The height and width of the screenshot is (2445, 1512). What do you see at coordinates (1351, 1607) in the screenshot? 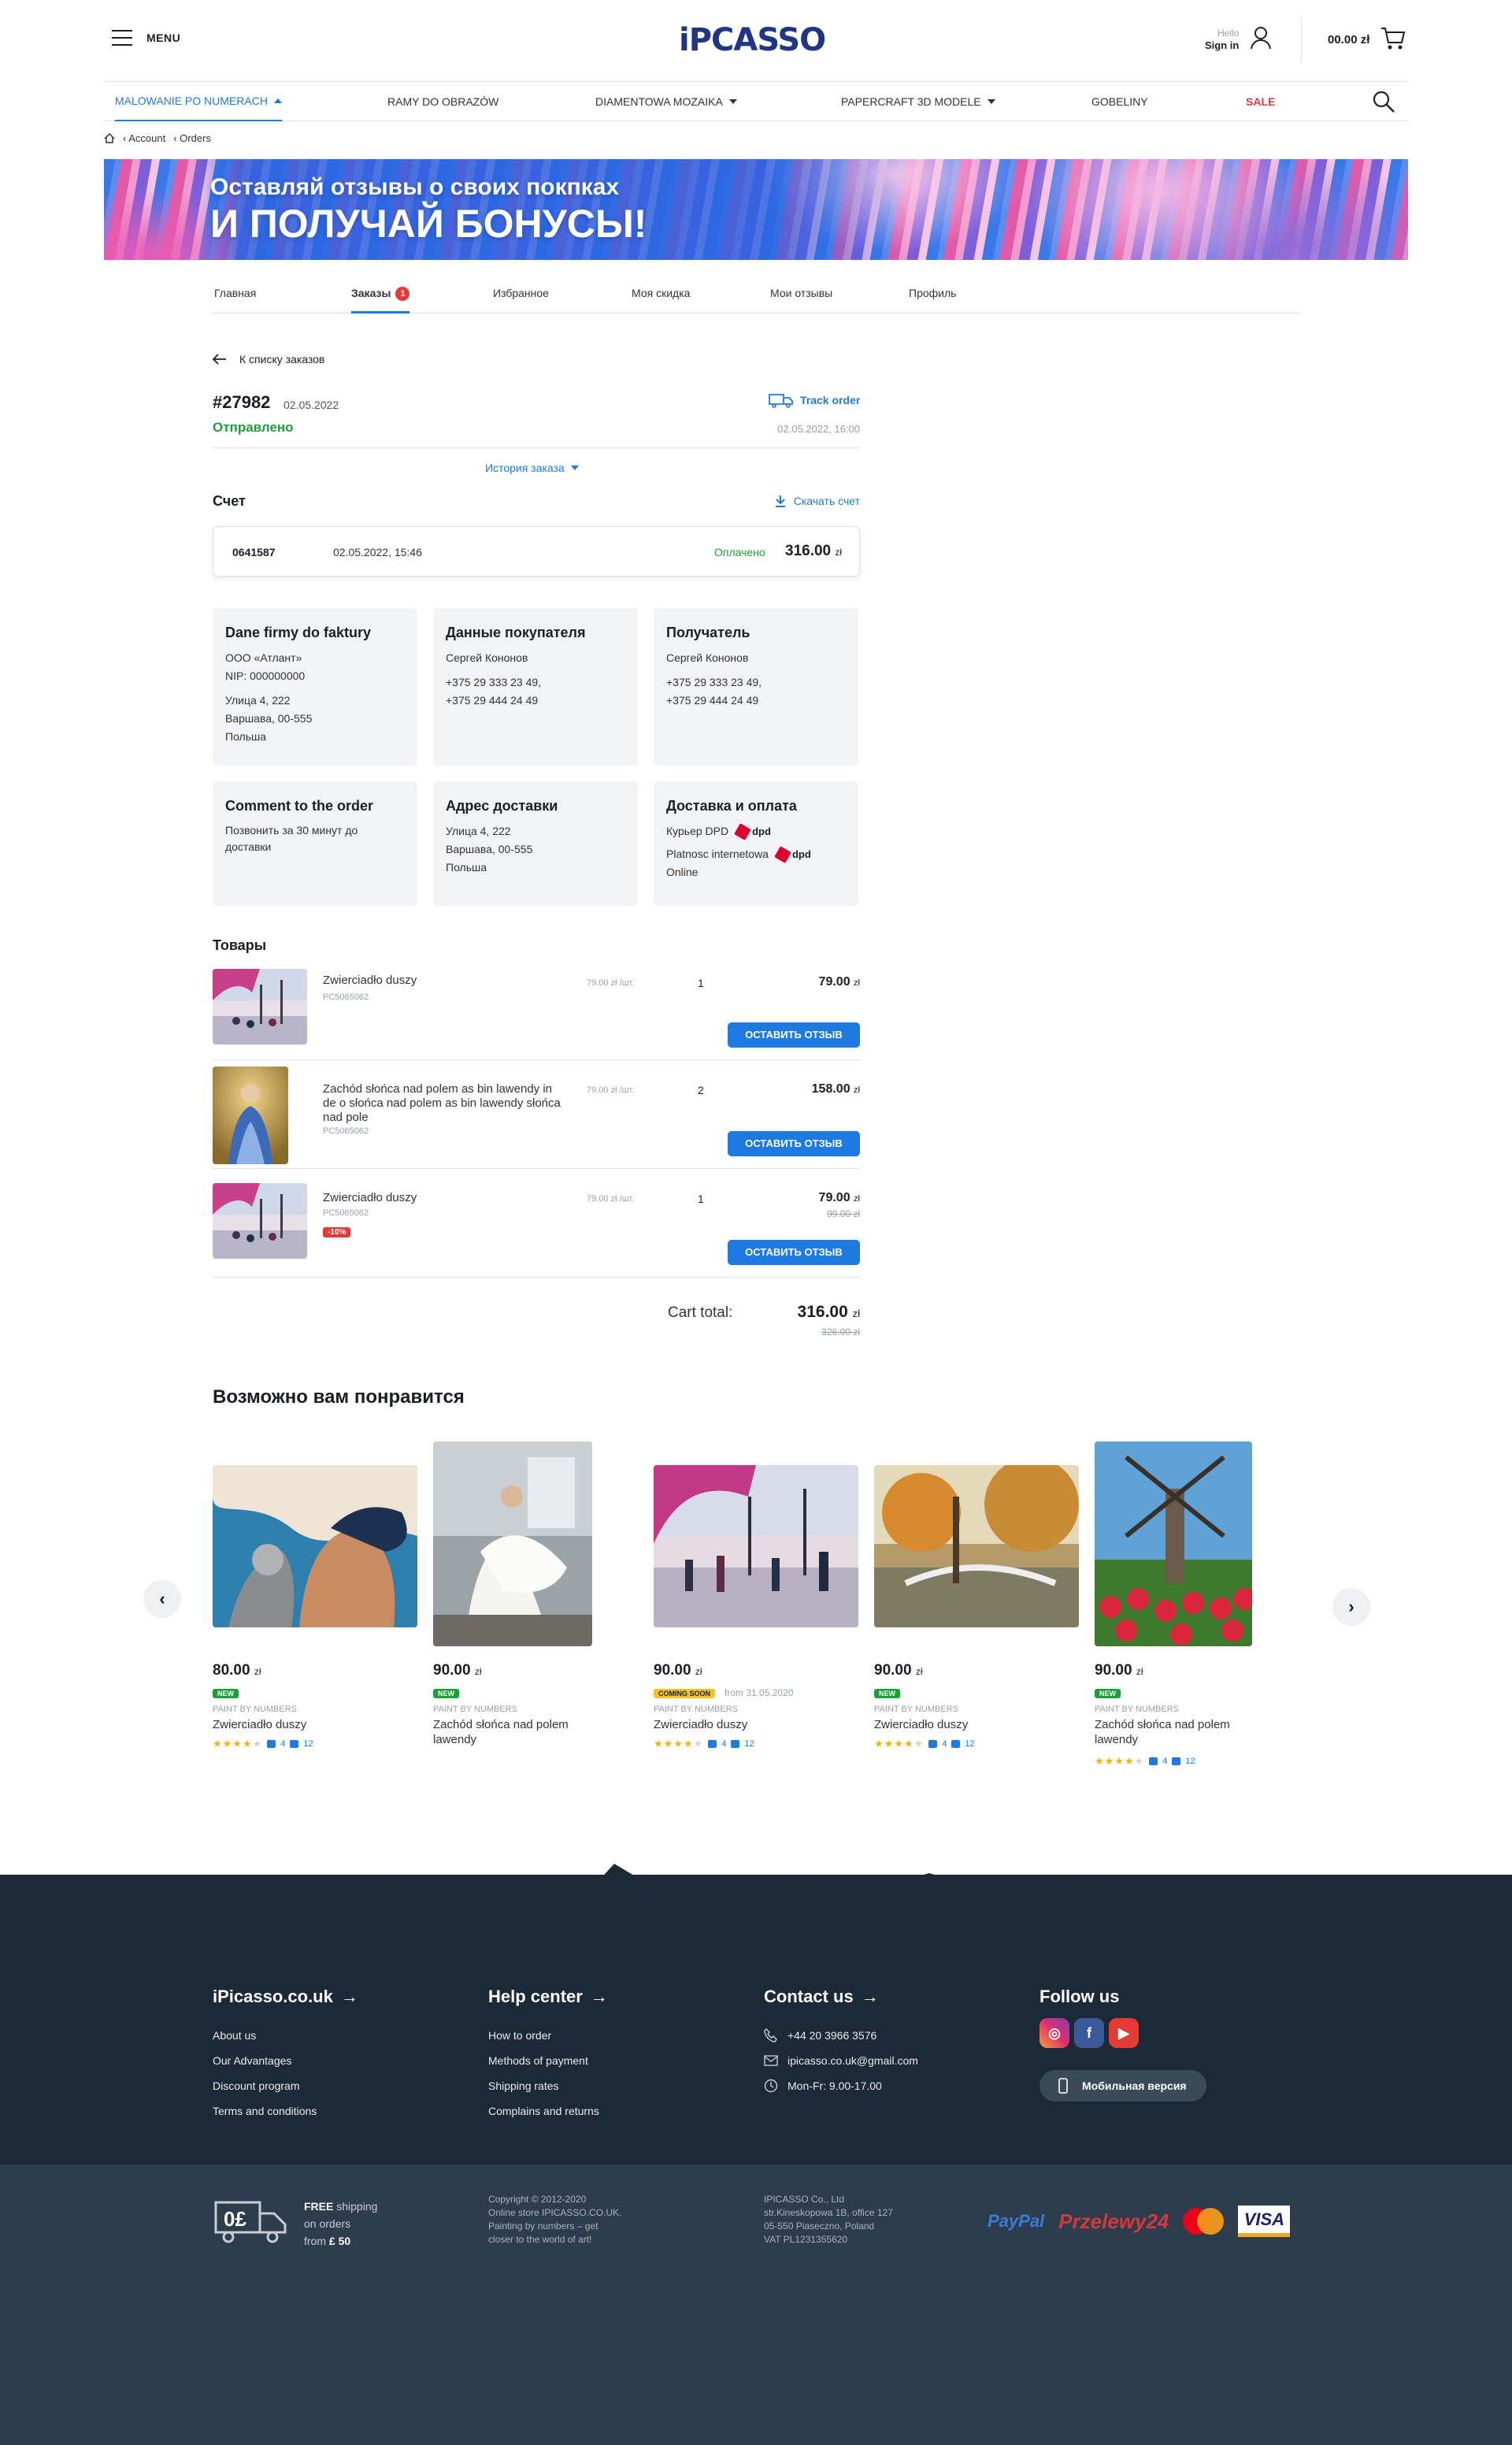
I see `carousel-next-button: ›` at bounding box center [1351, 1607].